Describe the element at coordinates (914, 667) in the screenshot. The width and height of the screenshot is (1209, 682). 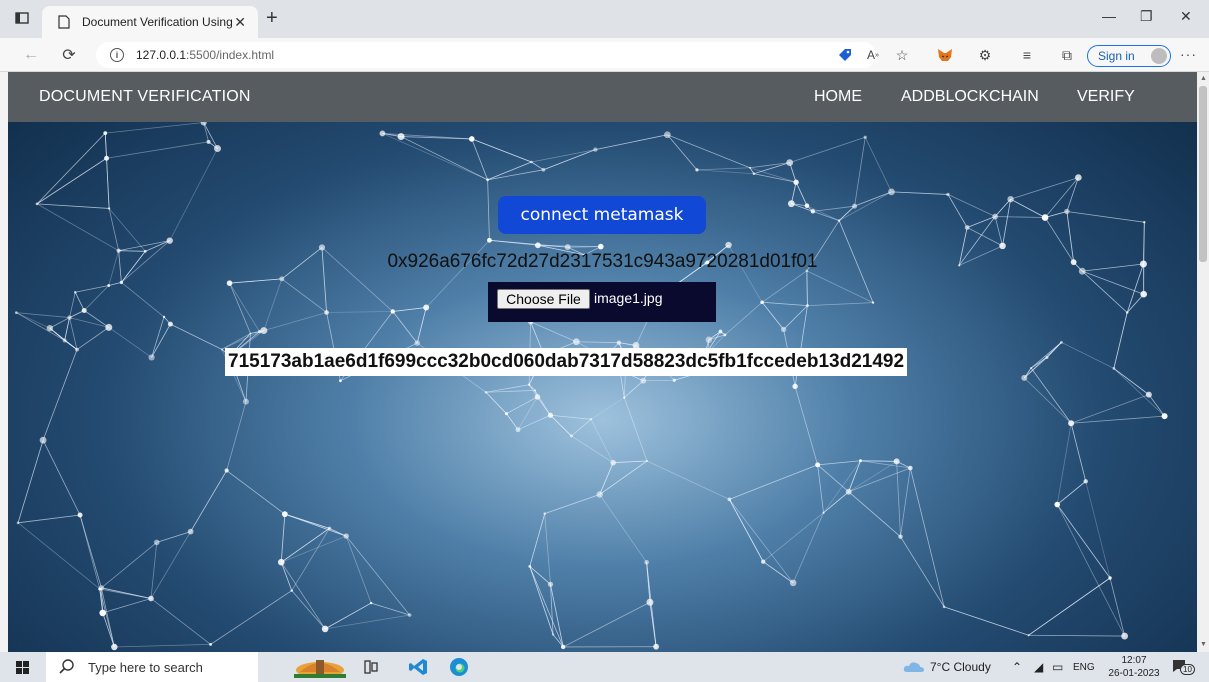
I see `weather-icon` at that location.